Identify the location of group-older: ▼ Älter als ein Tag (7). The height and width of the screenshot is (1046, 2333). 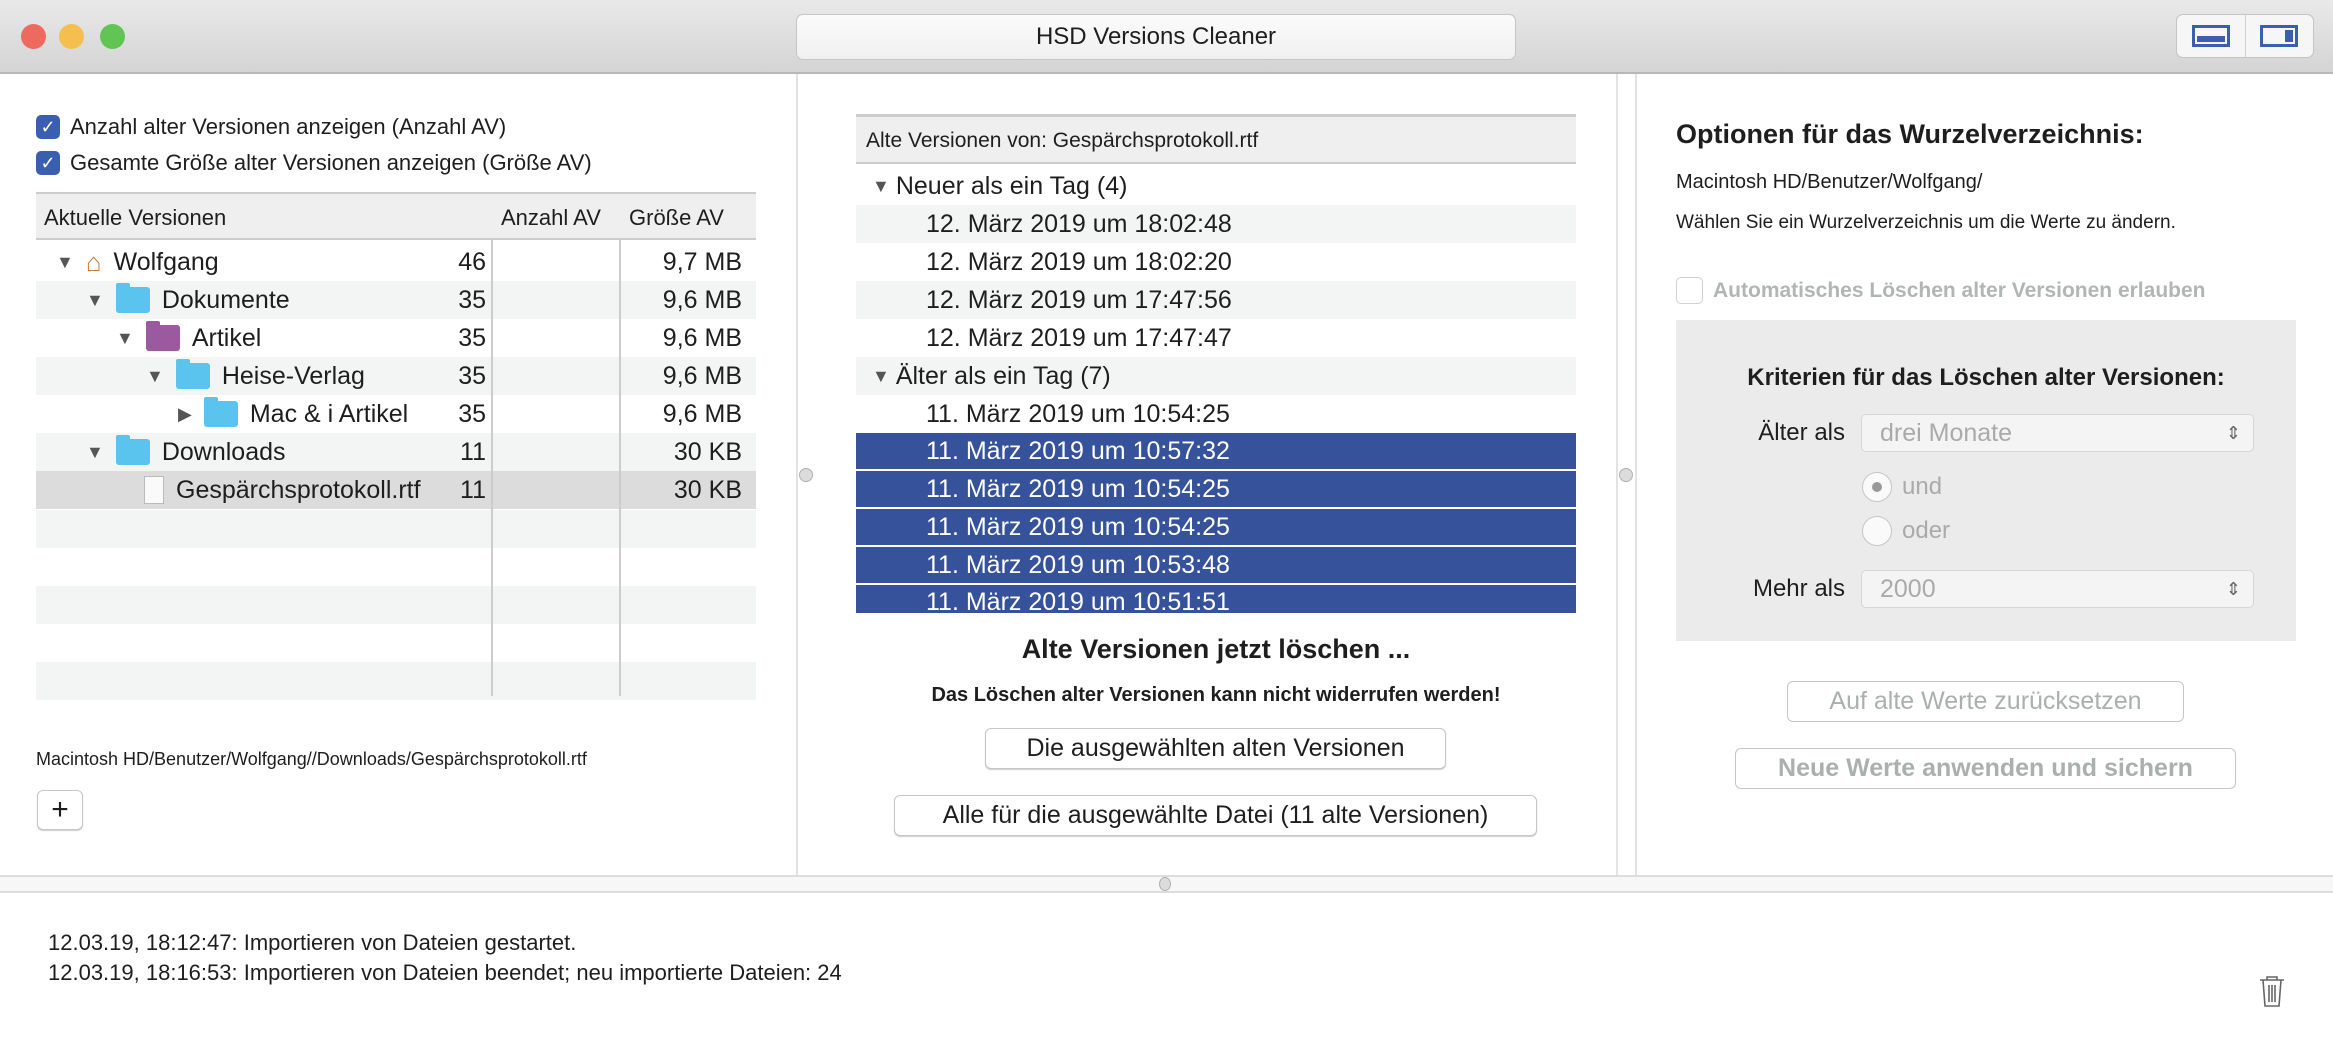
(1216, 376).